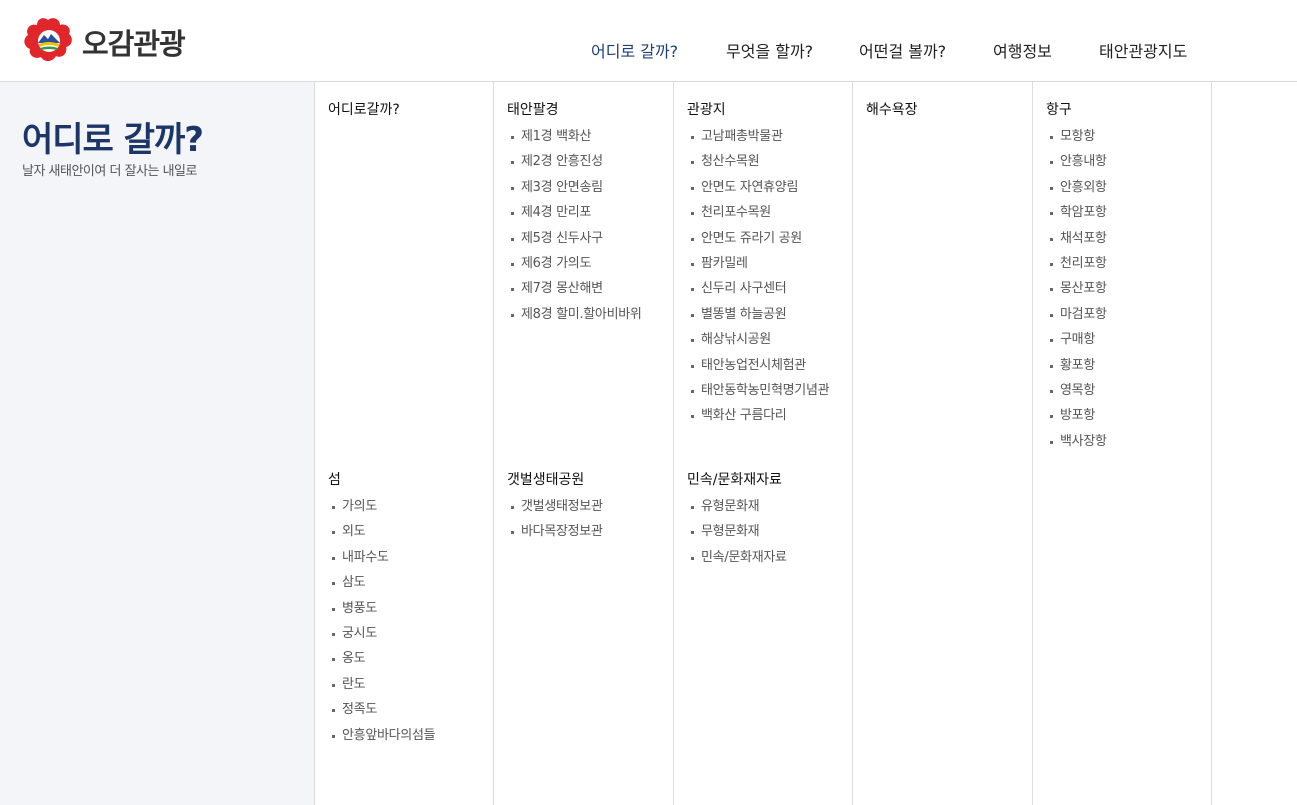  Describe the element at coordinates (587, 532) in the screenshot. I see `submenu-link: 바다목장정보관` at that location.